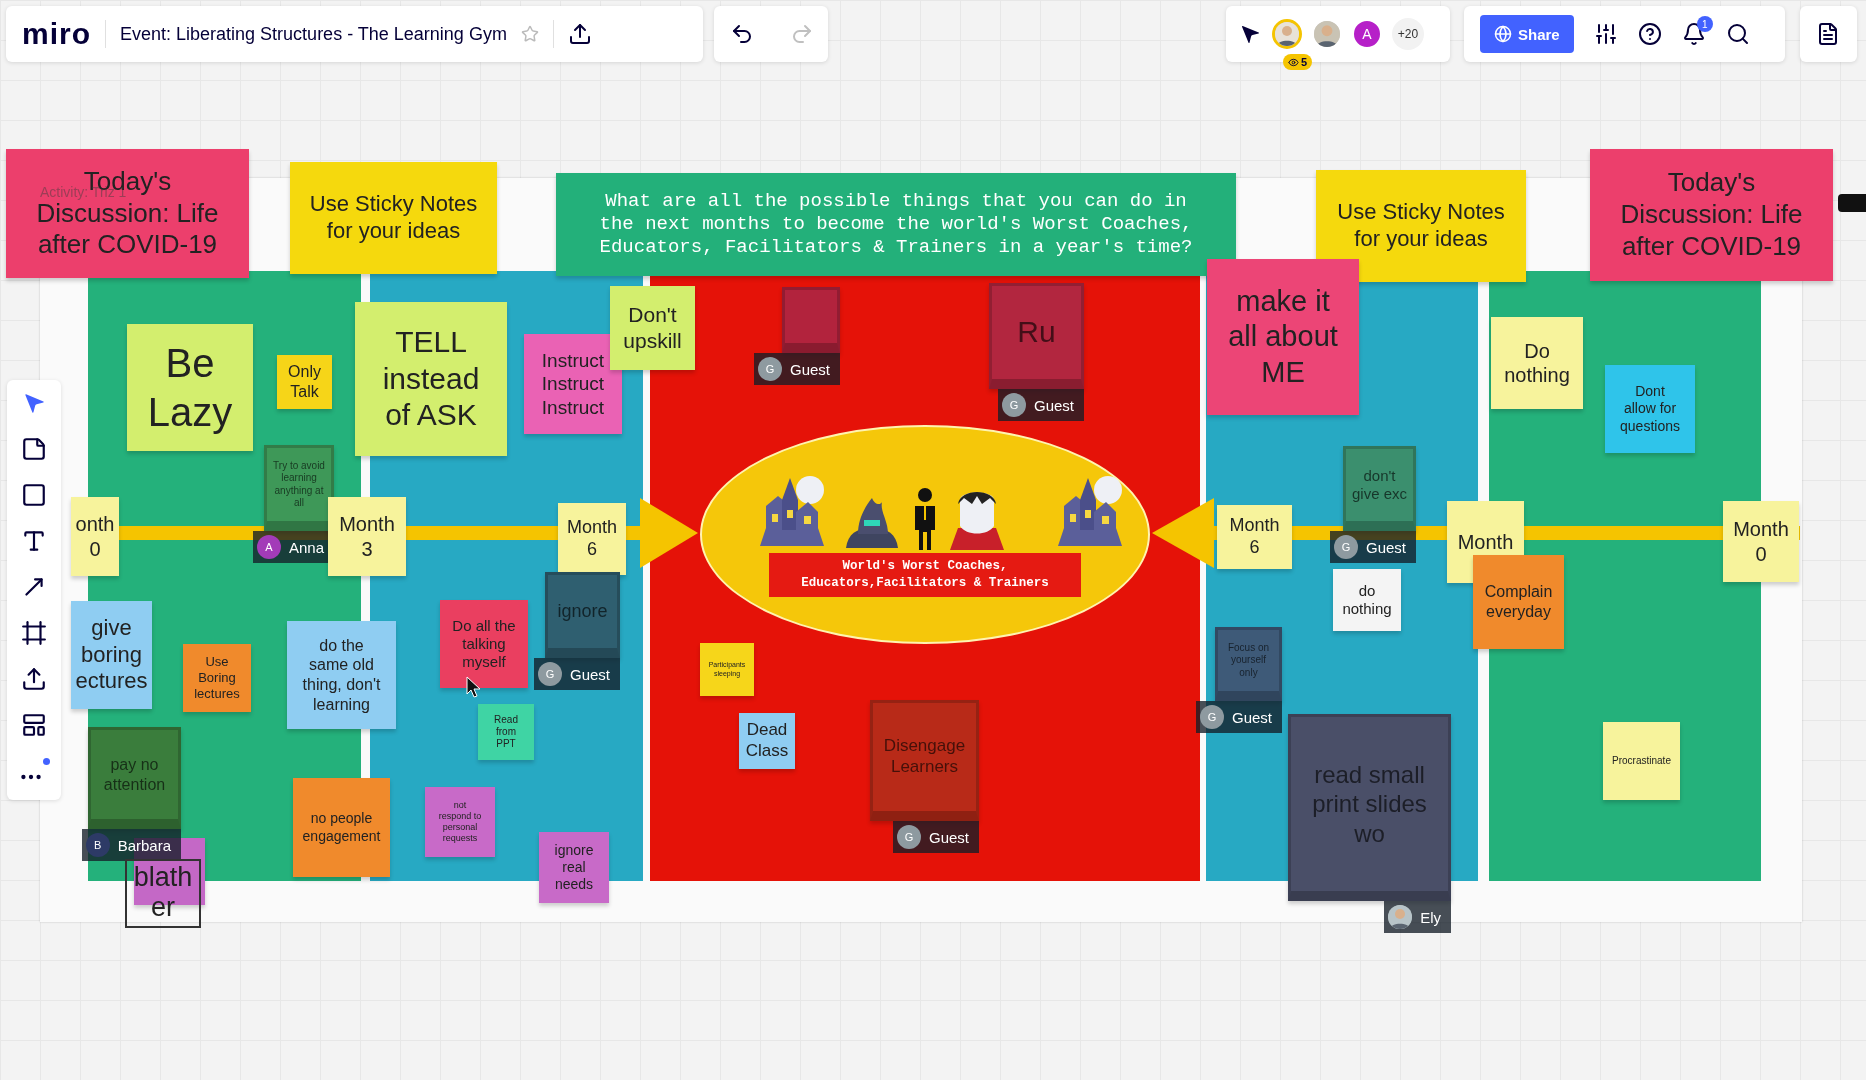 The height and width of the screenshot is (1080, 1866). Describe the element at coordinates (34, 495) in the screenshot. I see `rectangle-icon` at that location.